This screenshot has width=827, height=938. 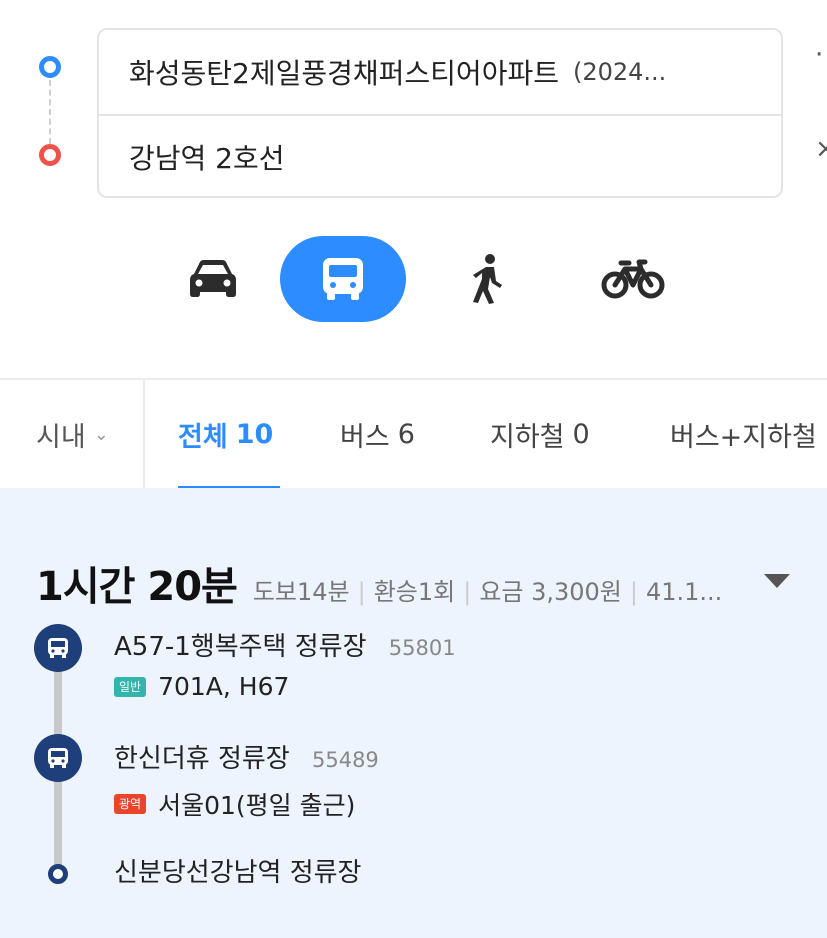 What do you see at coordinates (256, 804) in the screenshot?
I see `bus-line-numbers: 서울01(평일 출근)` at bounding box center [256, 804].